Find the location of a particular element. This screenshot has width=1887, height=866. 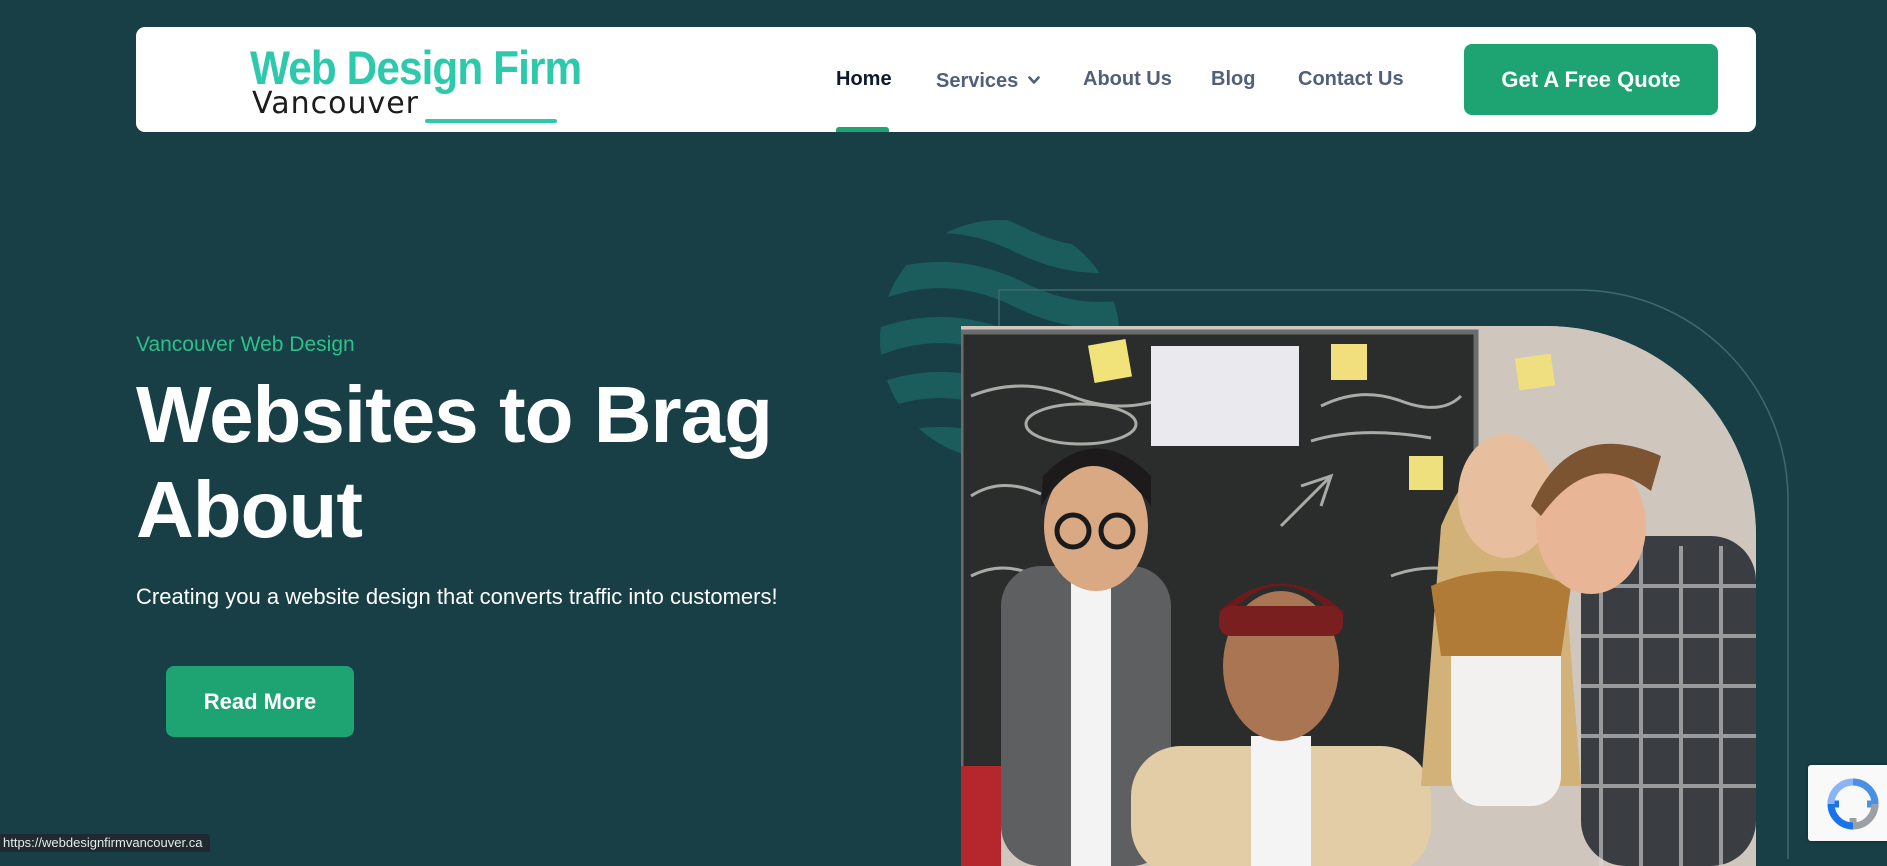

chevron-down-icon is located at coordinates (1034, 79).